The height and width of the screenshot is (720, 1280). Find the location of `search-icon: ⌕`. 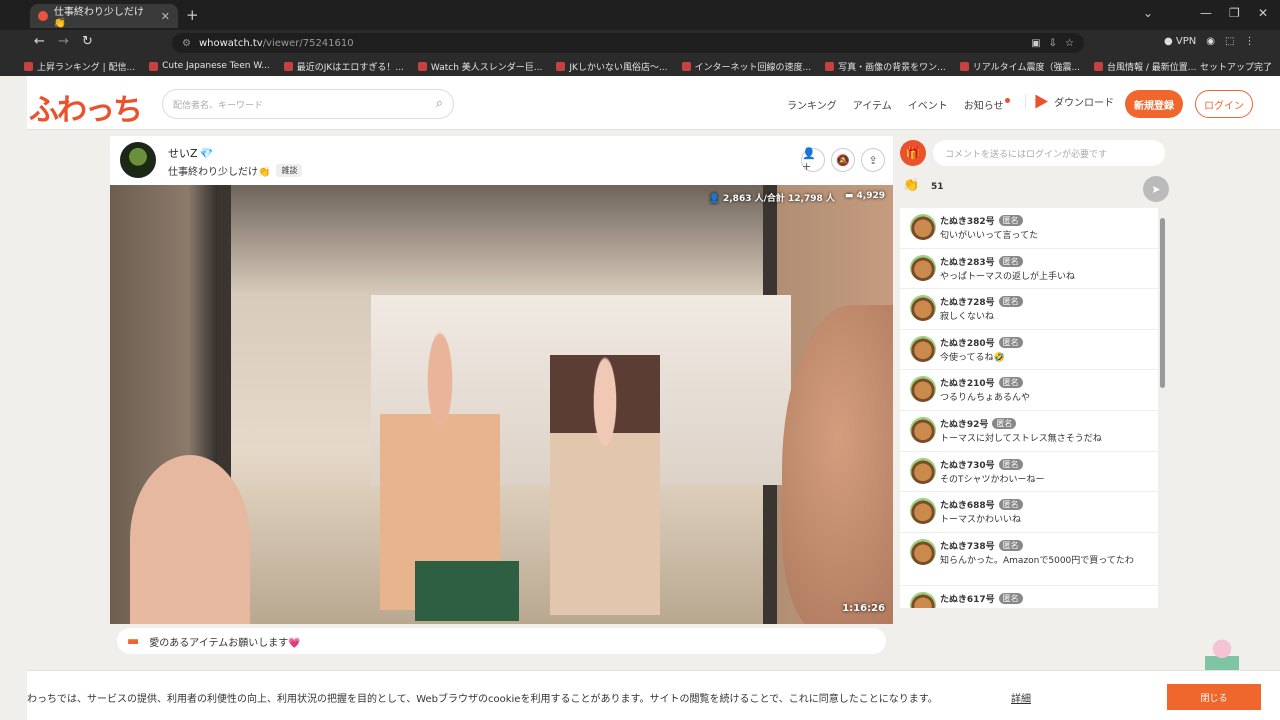

search-icon: ⌕ is located at coordinates (439, 103).